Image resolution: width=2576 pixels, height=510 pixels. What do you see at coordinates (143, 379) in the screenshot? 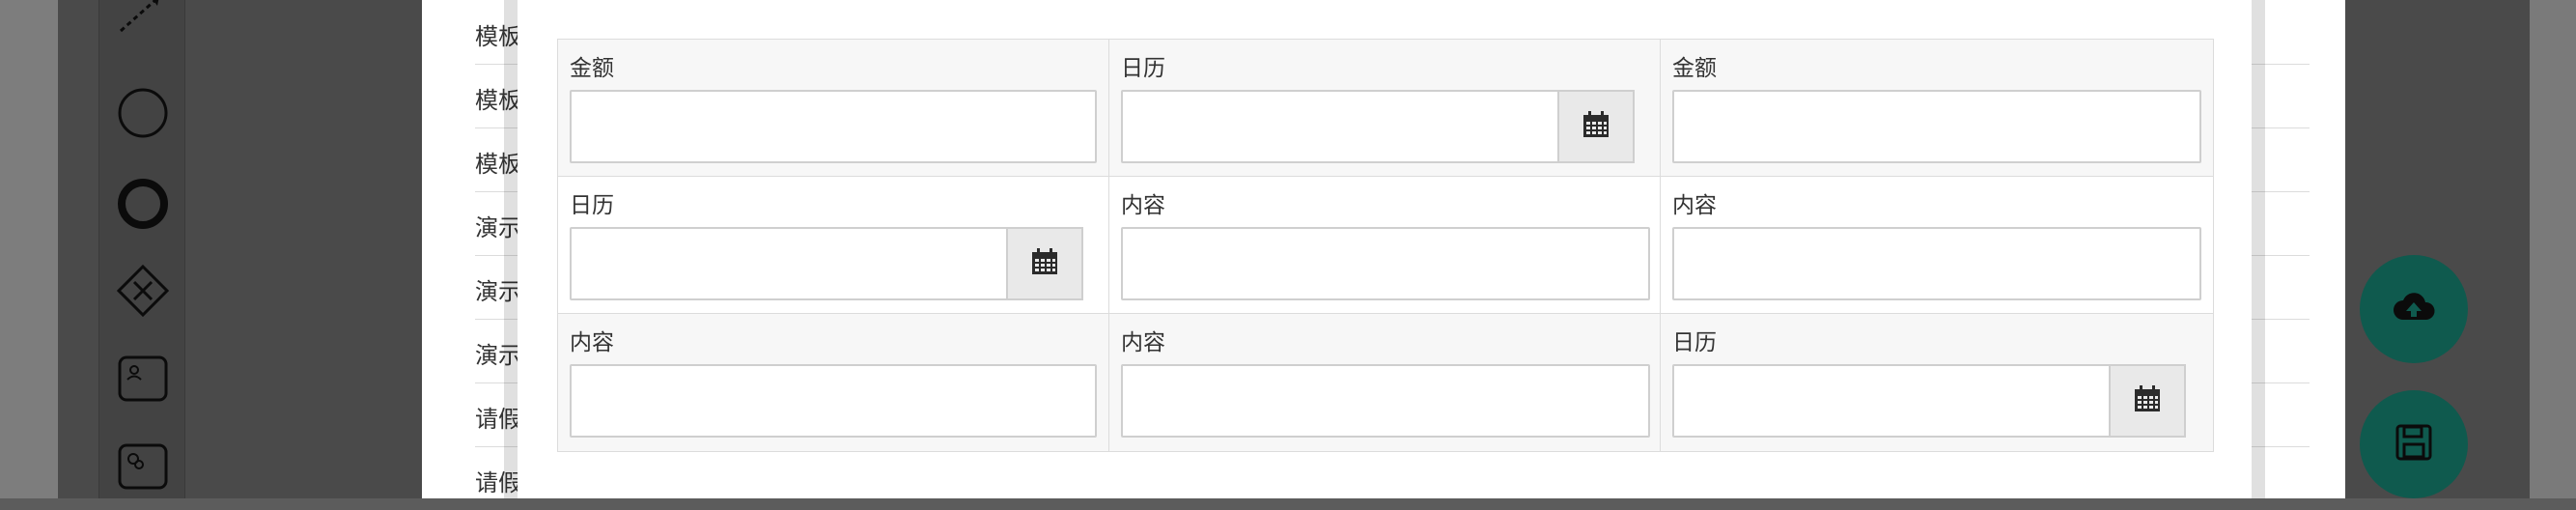
I see `user-task-icon` at bounding box center [143, 379].